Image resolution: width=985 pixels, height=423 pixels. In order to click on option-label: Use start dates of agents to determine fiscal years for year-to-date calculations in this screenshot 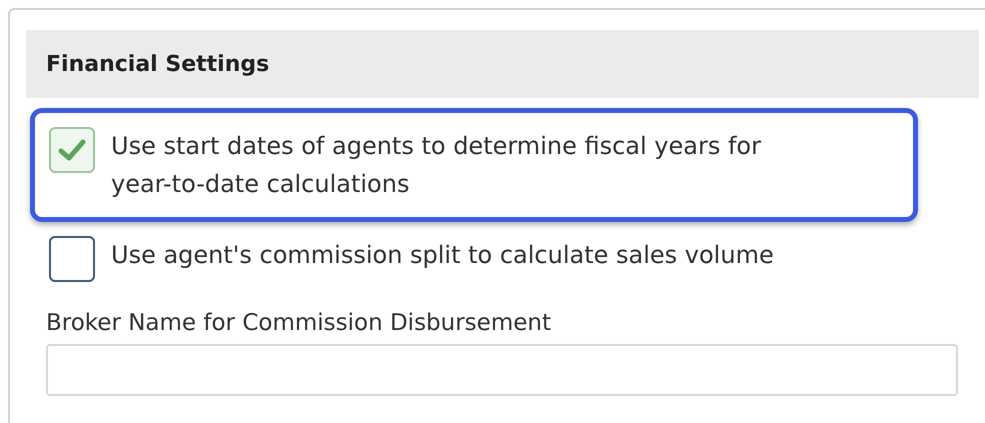, I will do `click(436, 165)`.